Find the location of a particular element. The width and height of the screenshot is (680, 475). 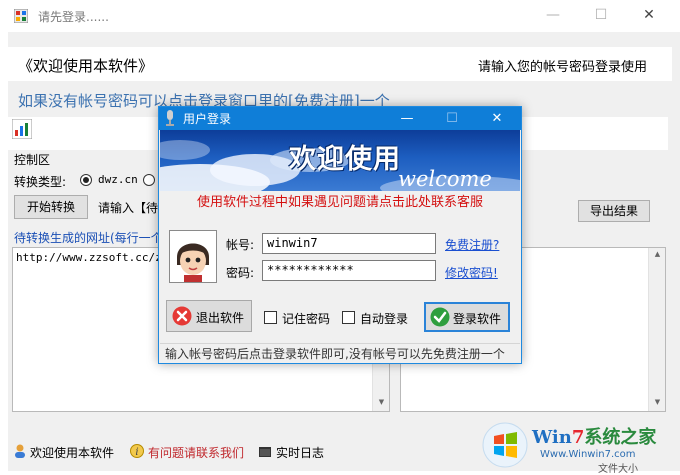

mic-icon is located at coordinates (170, 119).